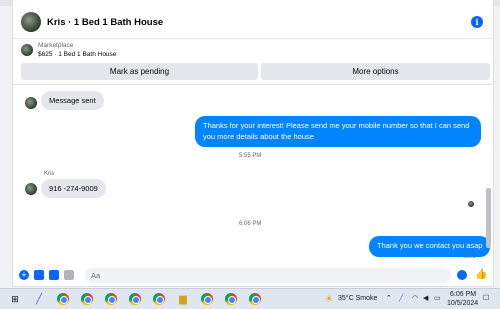 The height and width of the screenshot is (309, 500). Describe the element at coordinates (462, 275) in the screenshot. I see `emoji-icon` at that location.